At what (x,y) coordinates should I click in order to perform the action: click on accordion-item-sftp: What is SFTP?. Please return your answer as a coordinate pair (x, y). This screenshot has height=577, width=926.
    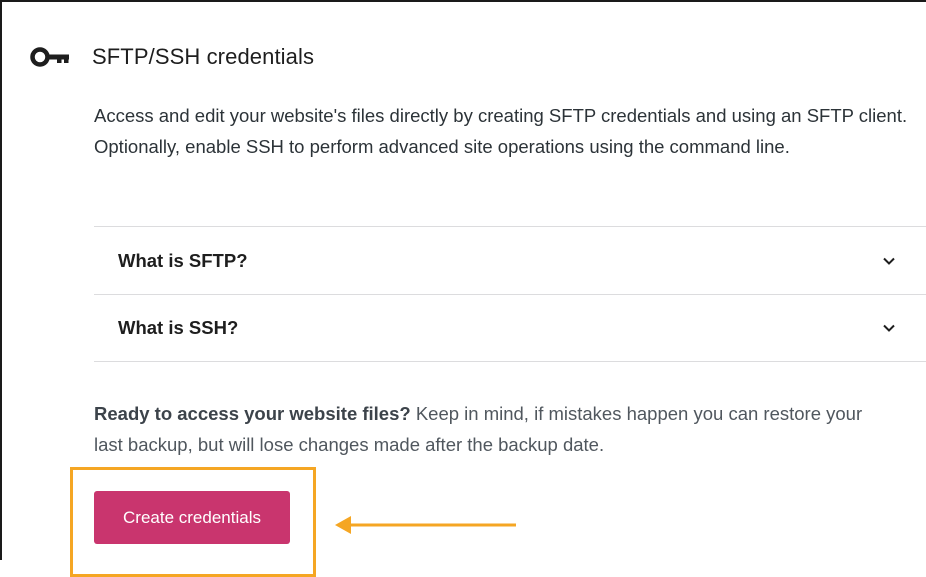
    Looking at the image, I should click on (510, 260).